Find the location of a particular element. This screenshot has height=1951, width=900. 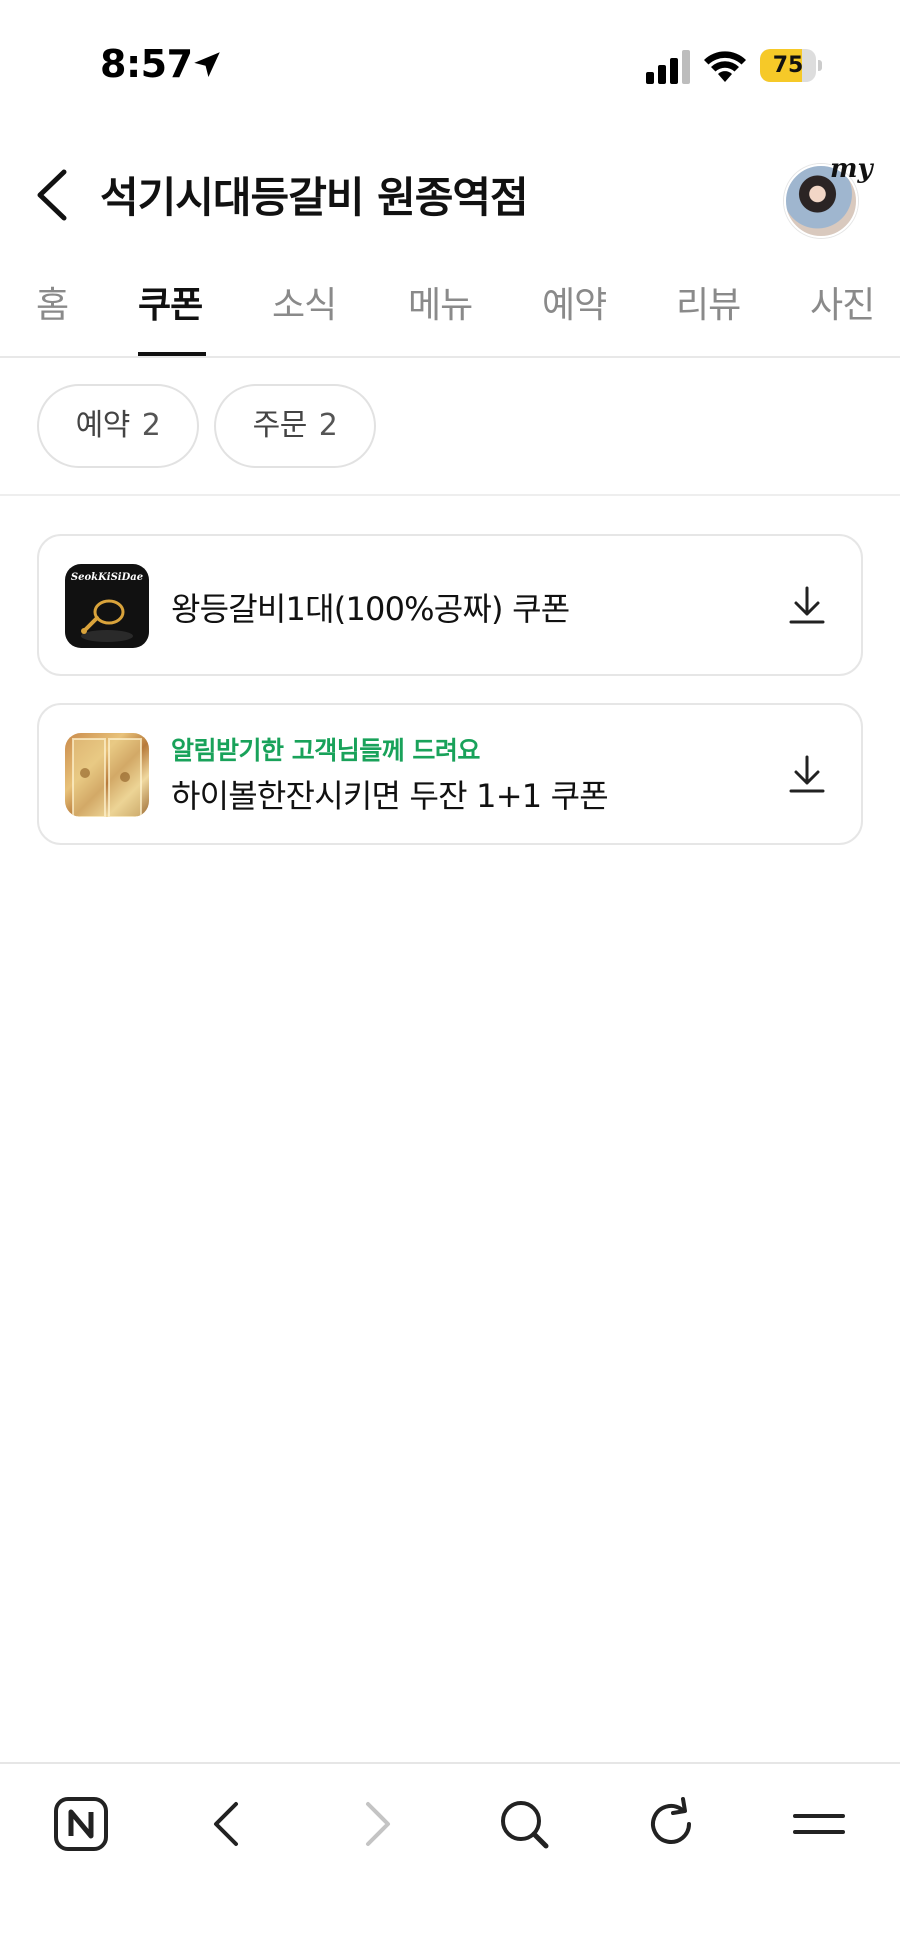

highball-glass-image is located at coordinates (107, 777).